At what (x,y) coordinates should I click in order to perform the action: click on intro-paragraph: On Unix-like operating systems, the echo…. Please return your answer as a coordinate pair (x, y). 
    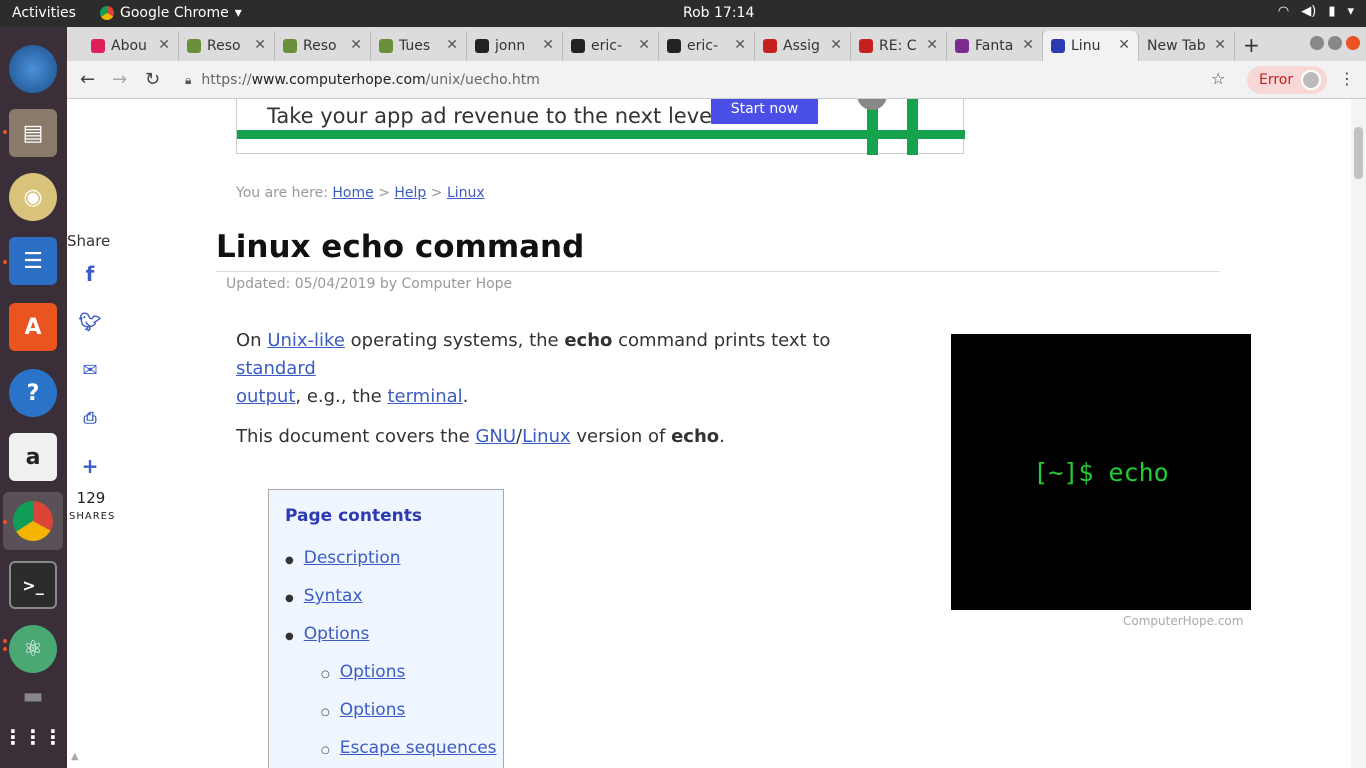
    Looking at the image, I should click on (533, 368).